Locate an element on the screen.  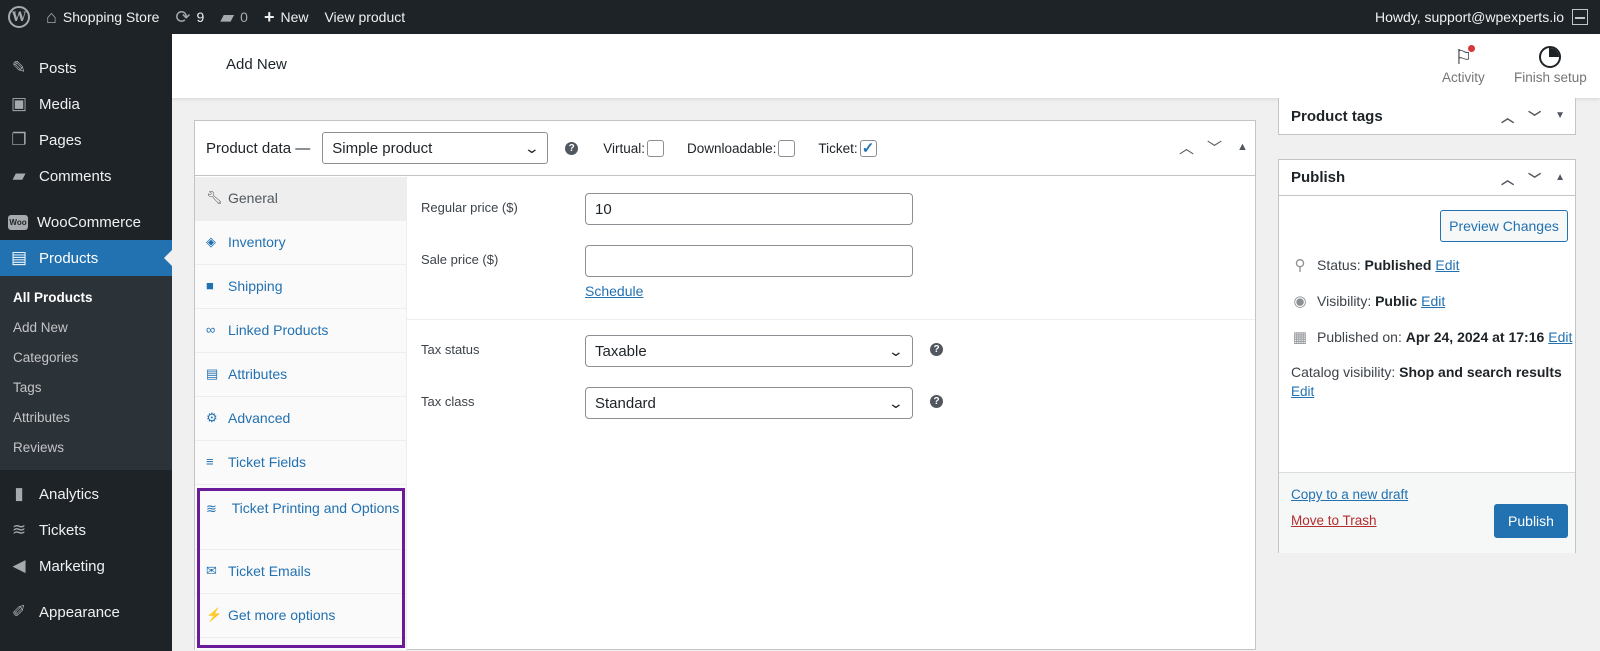
schedule-link: Schedule is located at coordinates (614, 291).